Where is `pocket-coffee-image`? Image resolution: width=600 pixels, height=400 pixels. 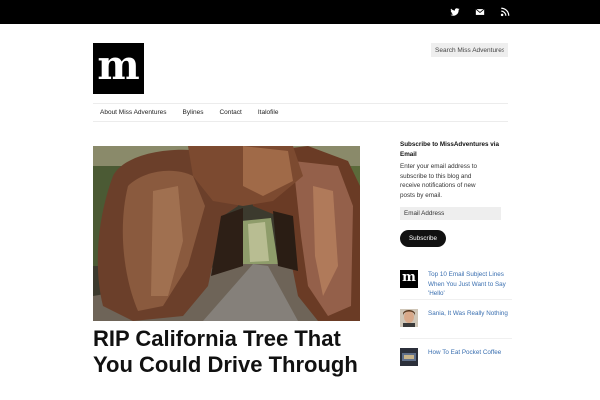
pocket-coffee-image is located at coordinates (409, 357).